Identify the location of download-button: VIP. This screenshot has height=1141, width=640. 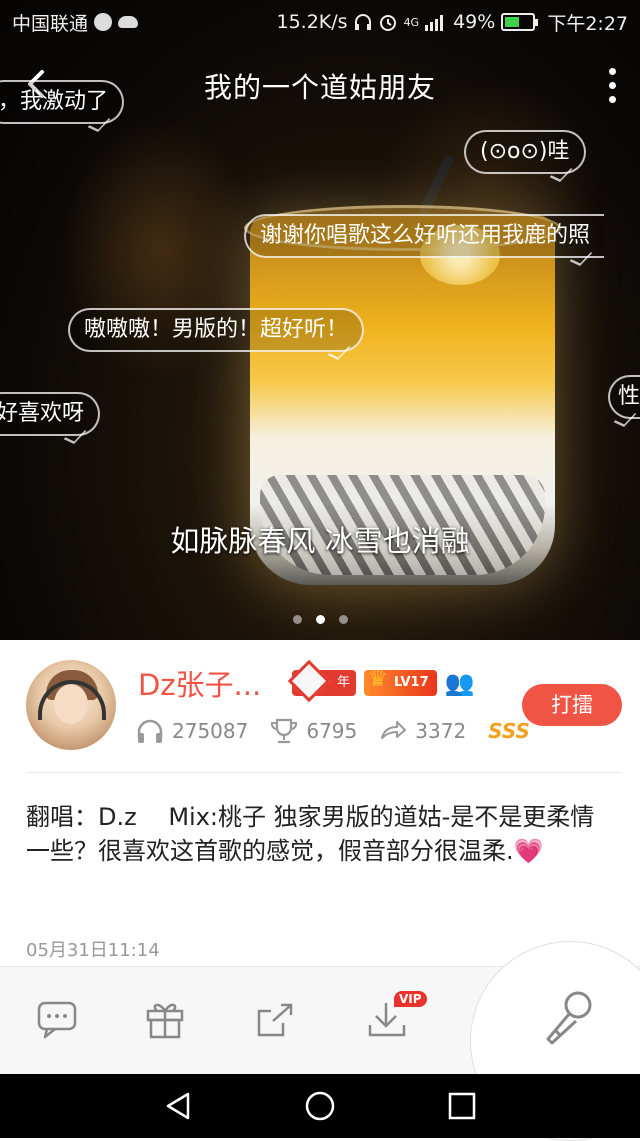
(396, 1016).